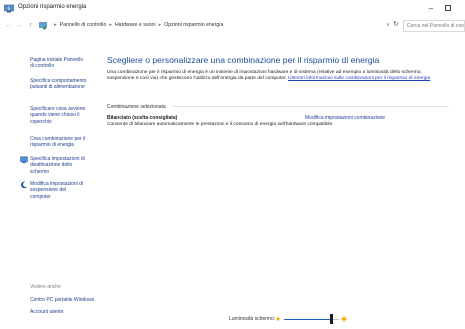 This screenshot has width=465, height=329. I want to click on brightness-bar: Luminosità schermo:, so click(232, 320).